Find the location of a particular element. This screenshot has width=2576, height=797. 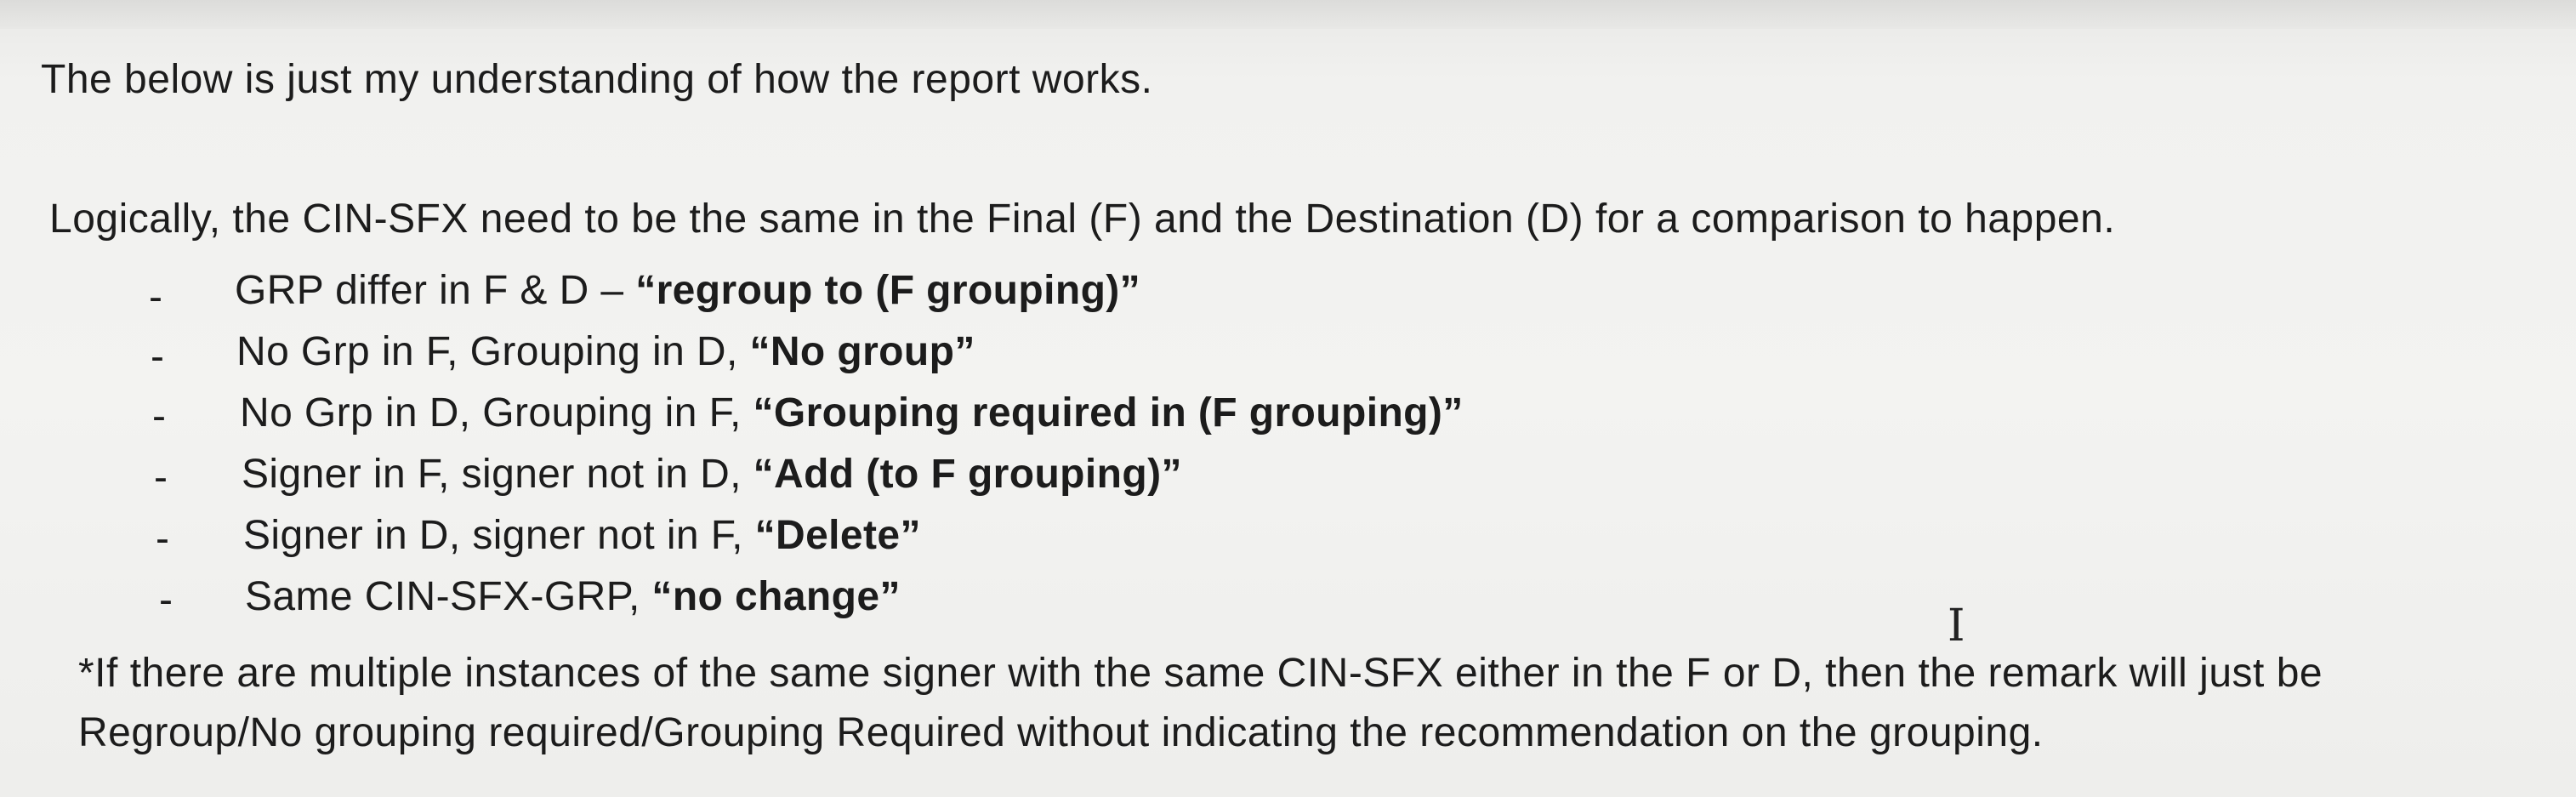

list-item-text: Same CIN-SFX-GRP, “no change” is located at coordinates (573, 597).